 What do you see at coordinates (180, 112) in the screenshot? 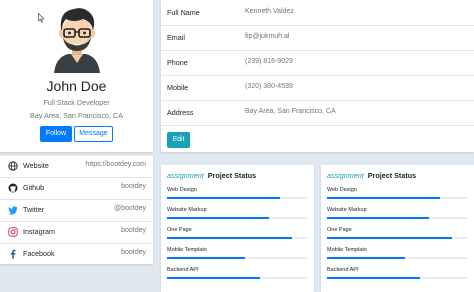
I see `detail-label: Address` at bounding box center [180, 112].